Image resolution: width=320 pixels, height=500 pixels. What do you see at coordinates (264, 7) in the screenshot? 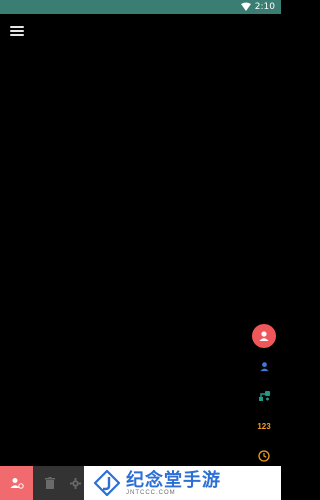
I see `status-time: 2:10` at bounding box center [264, 7].